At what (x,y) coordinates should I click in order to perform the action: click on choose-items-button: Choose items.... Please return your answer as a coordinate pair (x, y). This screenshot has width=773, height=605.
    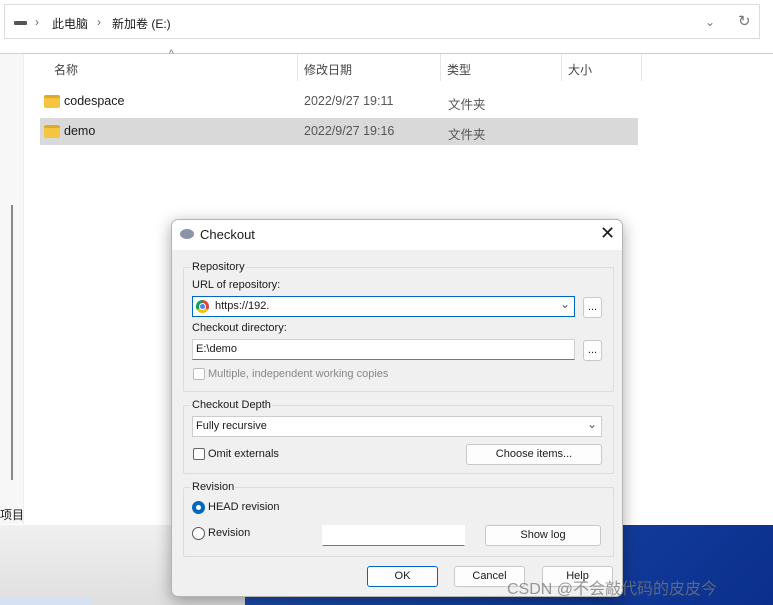
    Looking at the image, I should click on (534, 454).